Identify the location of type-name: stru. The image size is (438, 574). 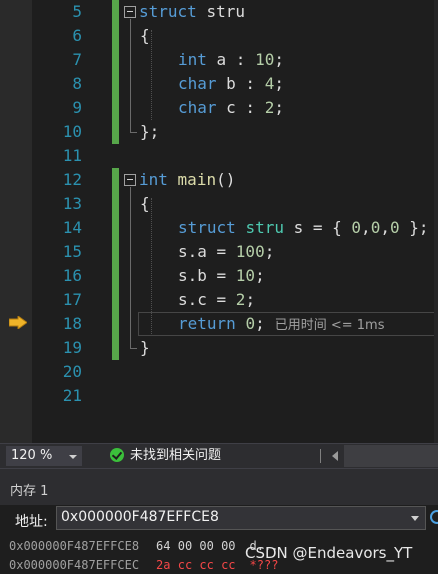
(264, 227).